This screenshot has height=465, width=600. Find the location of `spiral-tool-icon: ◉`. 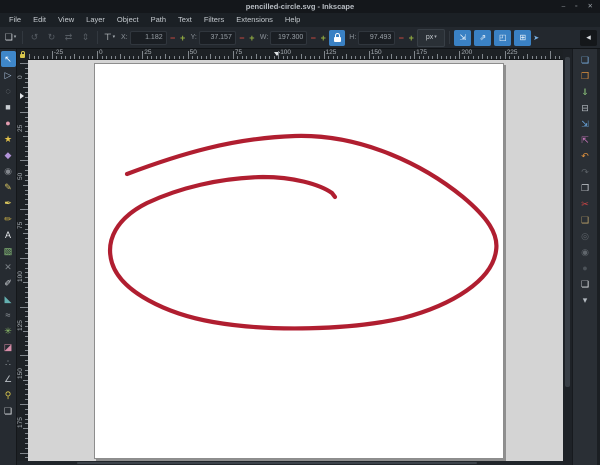

spiral-tool-icon: ◉ is located at coordinates (8, 170).